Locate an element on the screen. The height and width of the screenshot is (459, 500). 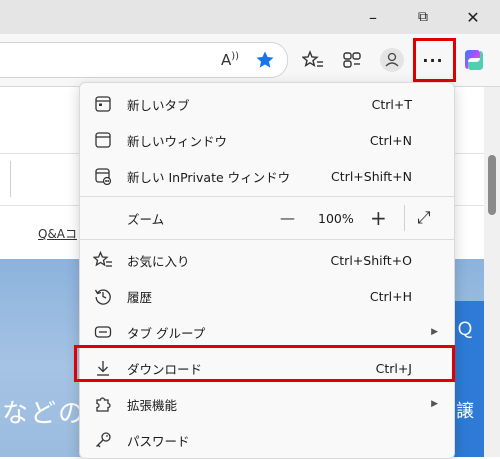
menu-item-shortcut: Ctrl+N is located at coordinates (390, 140).